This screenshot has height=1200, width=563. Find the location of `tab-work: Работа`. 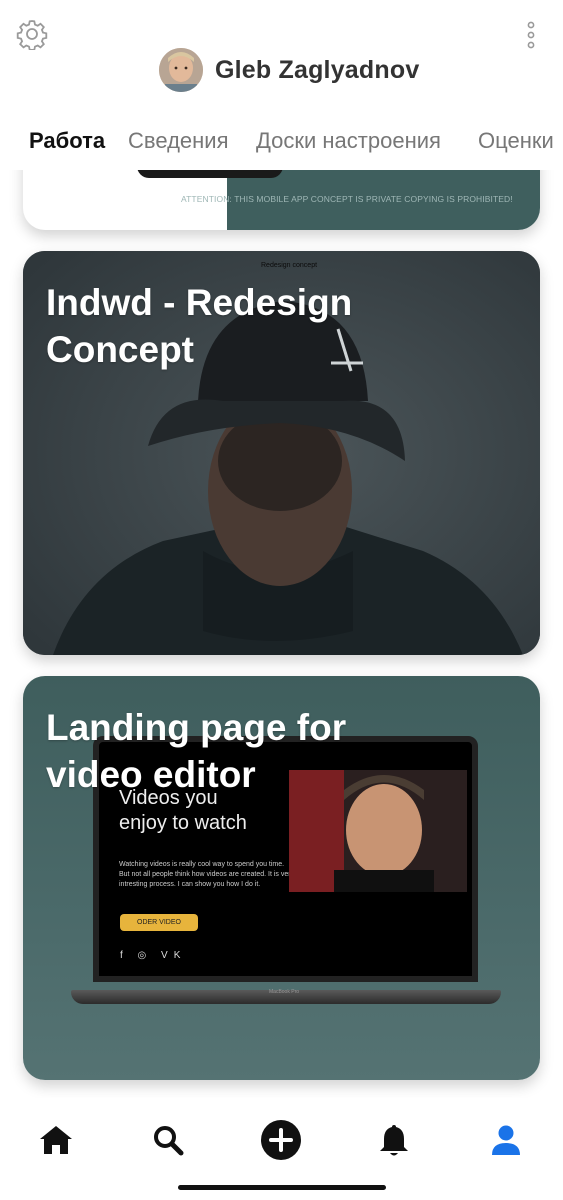

tab-work: Работа is located at coordinates (67, 141).